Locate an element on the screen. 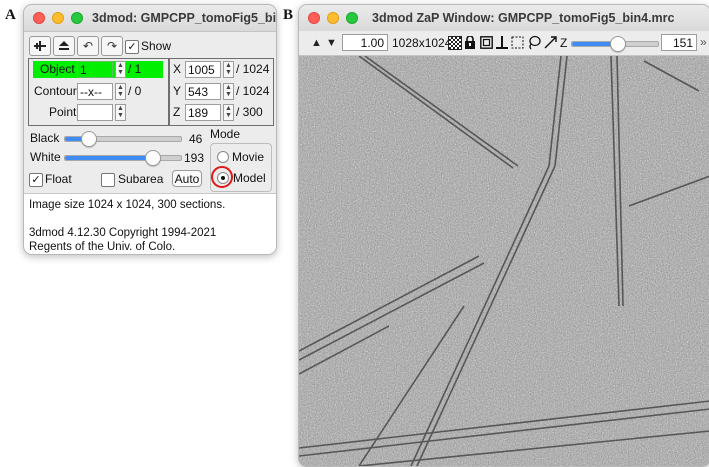 The height and width of the screenshot is (467, 709). panel-label-b: B is located at coordinates (288, 15).